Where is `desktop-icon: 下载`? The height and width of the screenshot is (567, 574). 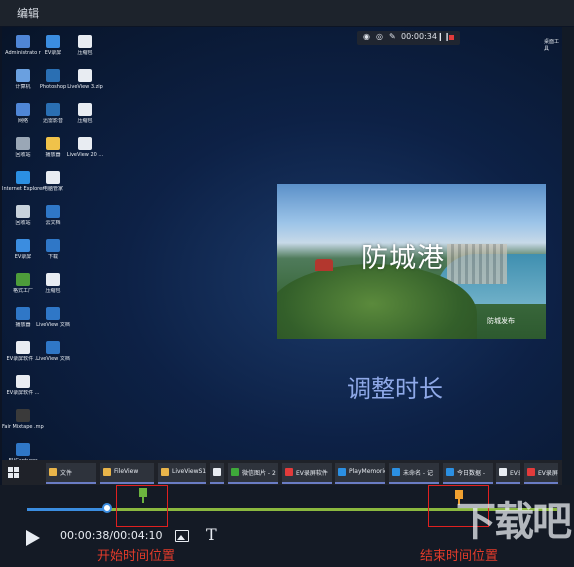
desktop-icon: 下载 is located at coordinates (53, 249).